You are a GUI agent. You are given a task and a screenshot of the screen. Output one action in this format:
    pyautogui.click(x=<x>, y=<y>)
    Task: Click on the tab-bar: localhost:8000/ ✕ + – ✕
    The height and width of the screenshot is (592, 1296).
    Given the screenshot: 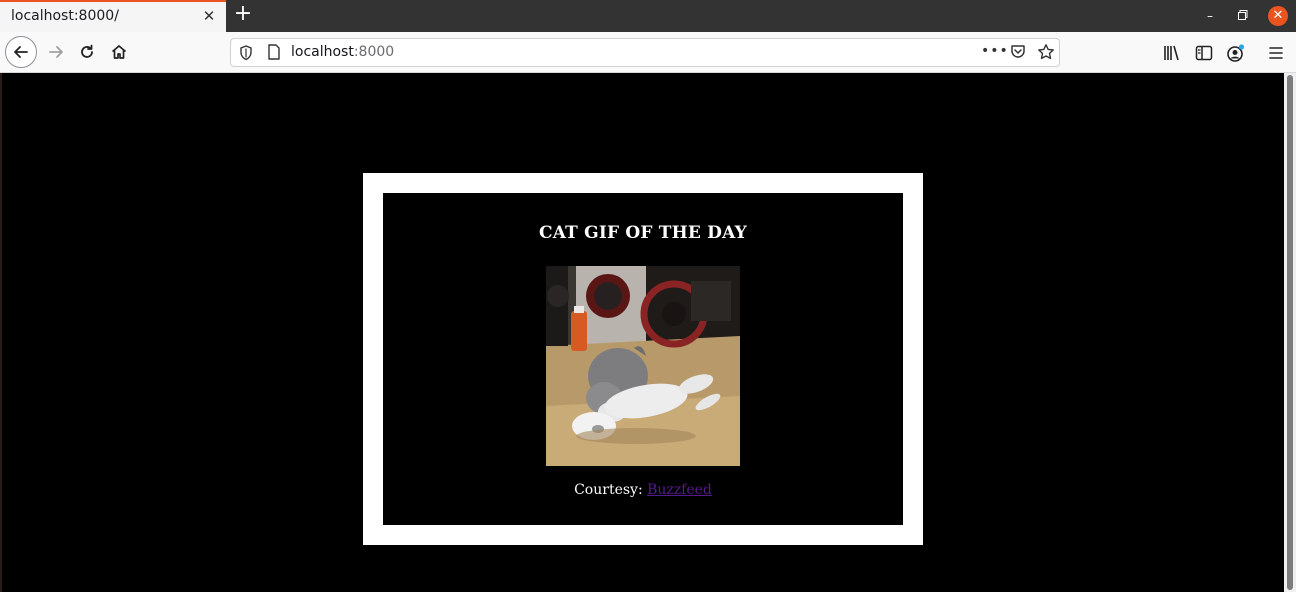 What is the action you would take?
    pyautogui.click(x=648, y=16)
    